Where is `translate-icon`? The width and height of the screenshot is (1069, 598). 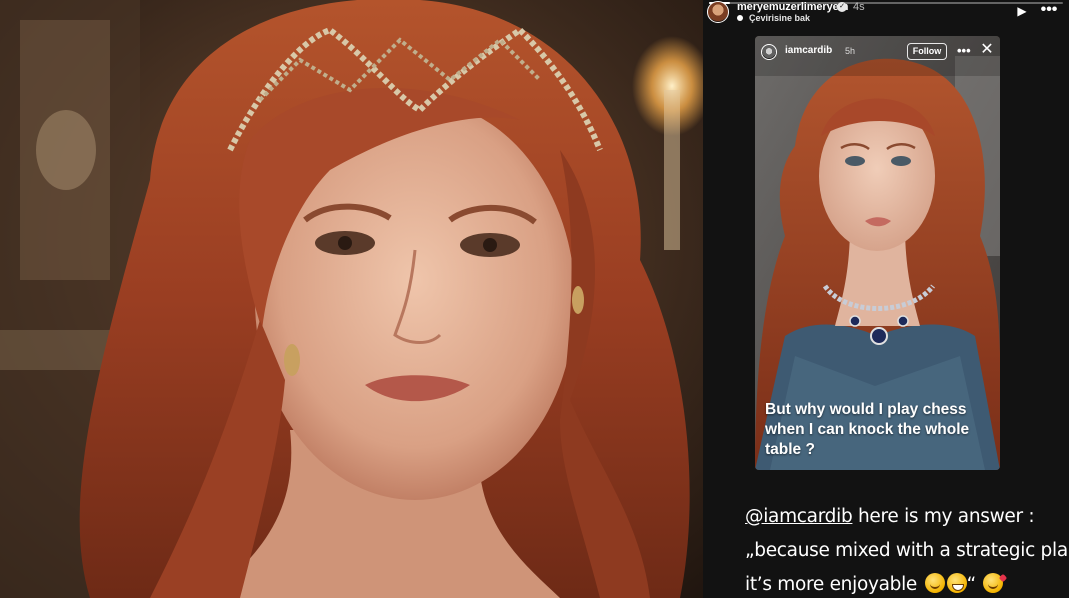 translate-icon is located at coordinates (740, 18).